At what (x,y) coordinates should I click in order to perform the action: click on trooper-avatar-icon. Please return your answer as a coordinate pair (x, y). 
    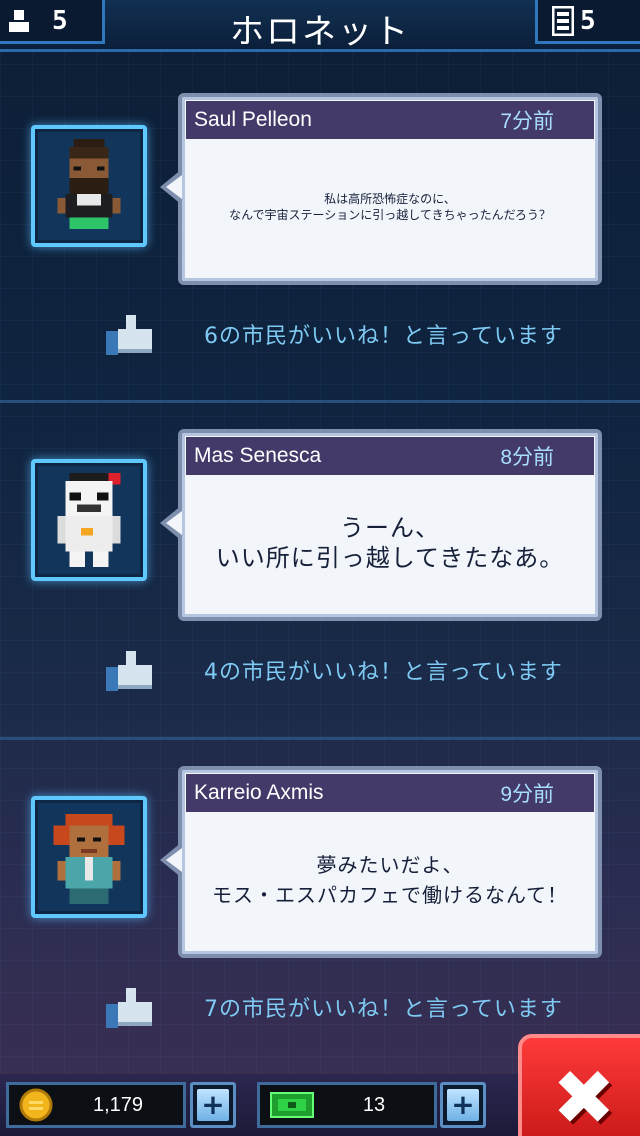
    Looking at the image, I should click on (89, 520).